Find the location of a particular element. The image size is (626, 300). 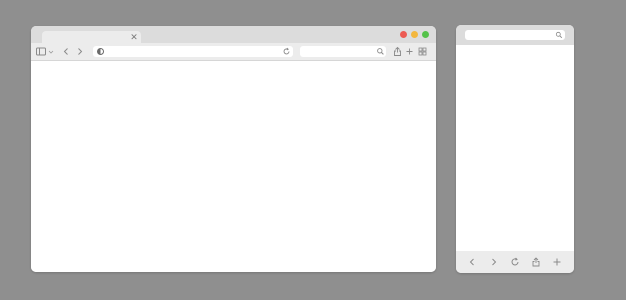

close-icon: ✕ is located at coordinates (134, 37).